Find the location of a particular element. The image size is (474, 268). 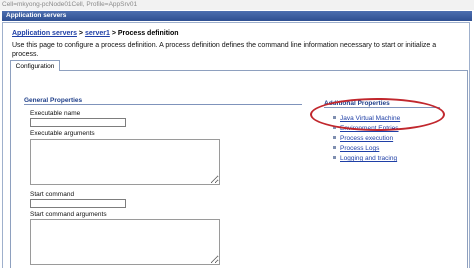

list-item: Environment Entries is located at coordinates (366, 129).